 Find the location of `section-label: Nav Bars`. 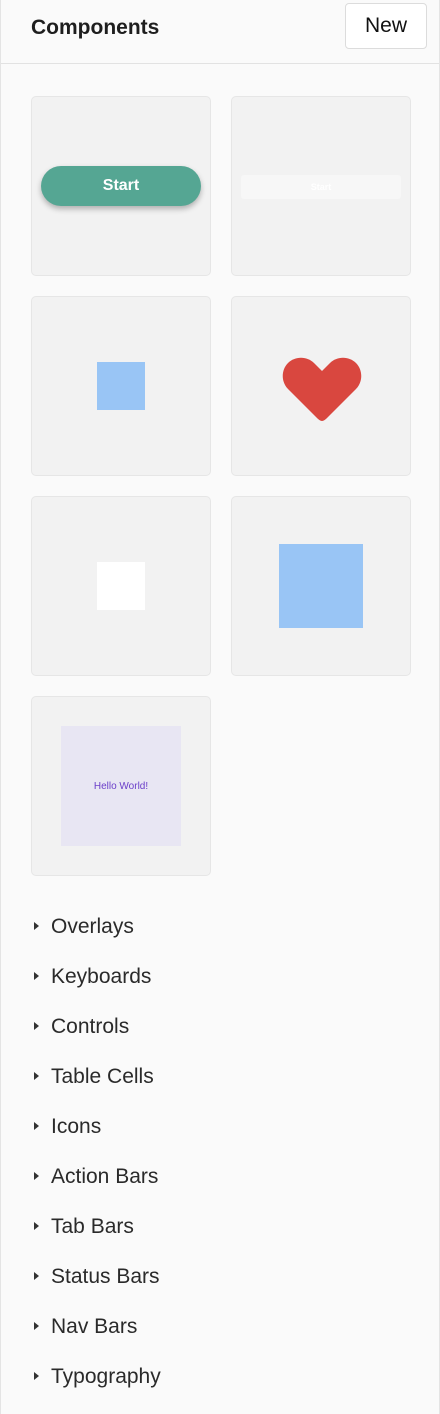

section-label: Nav Bars is located at coordinates (94, 1326).